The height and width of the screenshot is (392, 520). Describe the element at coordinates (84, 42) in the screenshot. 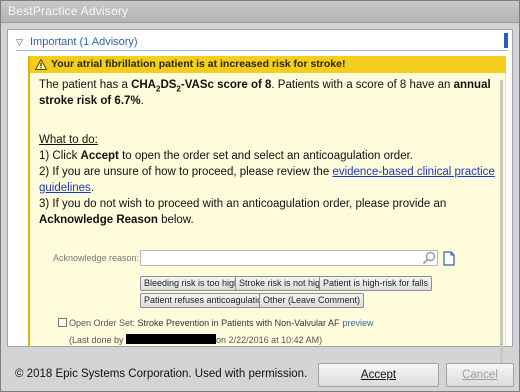

I see `section-label: Important (1 Advisory)` at that location.